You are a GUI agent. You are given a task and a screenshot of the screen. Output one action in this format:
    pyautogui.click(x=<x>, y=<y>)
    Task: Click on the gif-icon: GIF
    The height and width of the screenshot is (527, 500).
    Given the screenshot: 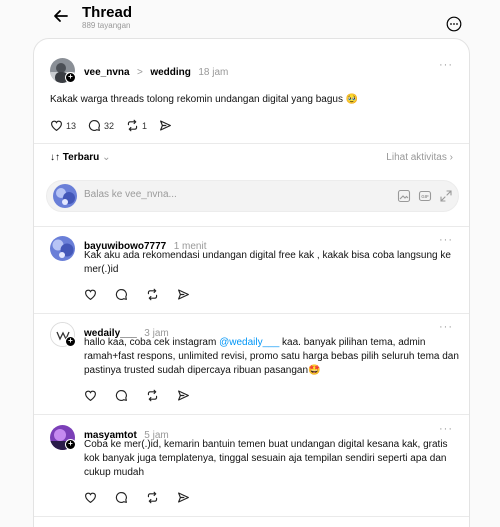 What is the action you would take?
    pyautogui.click(x=425, y=196)
    